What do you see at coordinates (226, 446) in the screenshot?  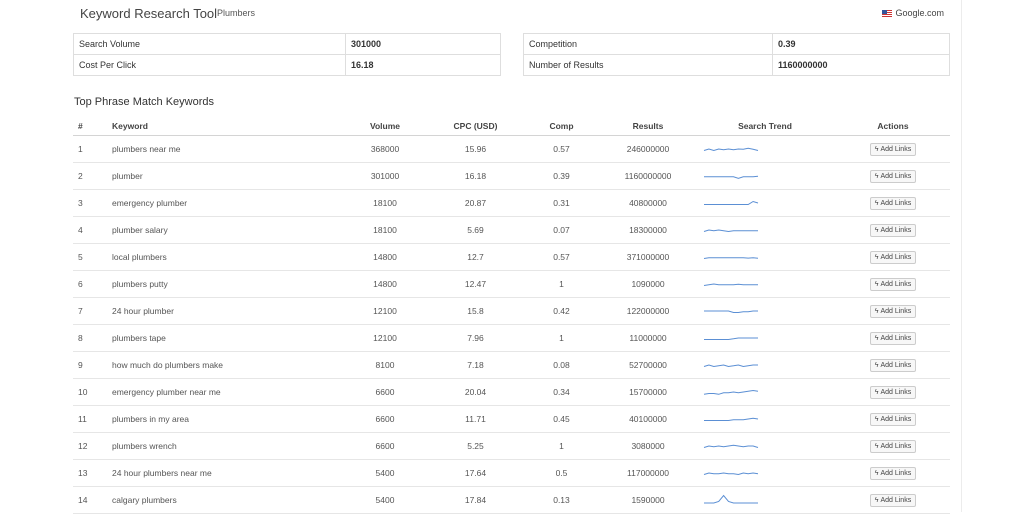 I see `keyword-cell: plumbers wrench` at bounding box center [226, 446].